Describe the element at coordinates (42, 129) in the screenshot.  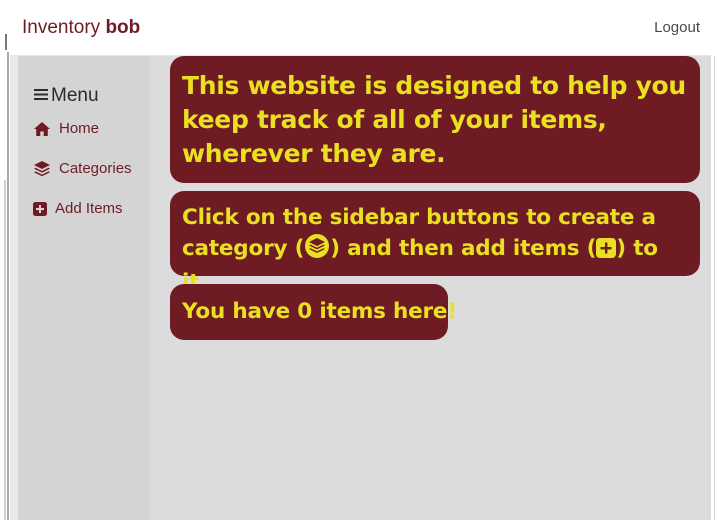
I see `home-icon` at that location.